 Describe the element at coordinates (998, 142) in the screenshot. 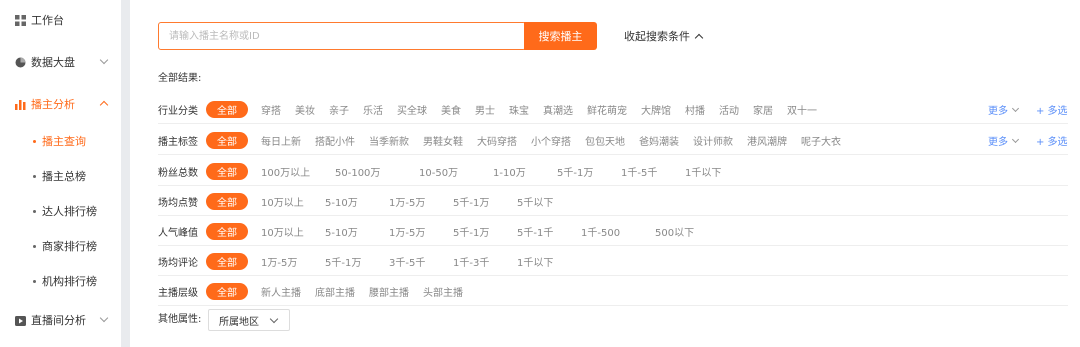

I see `more-options-label: 更多` at that location.